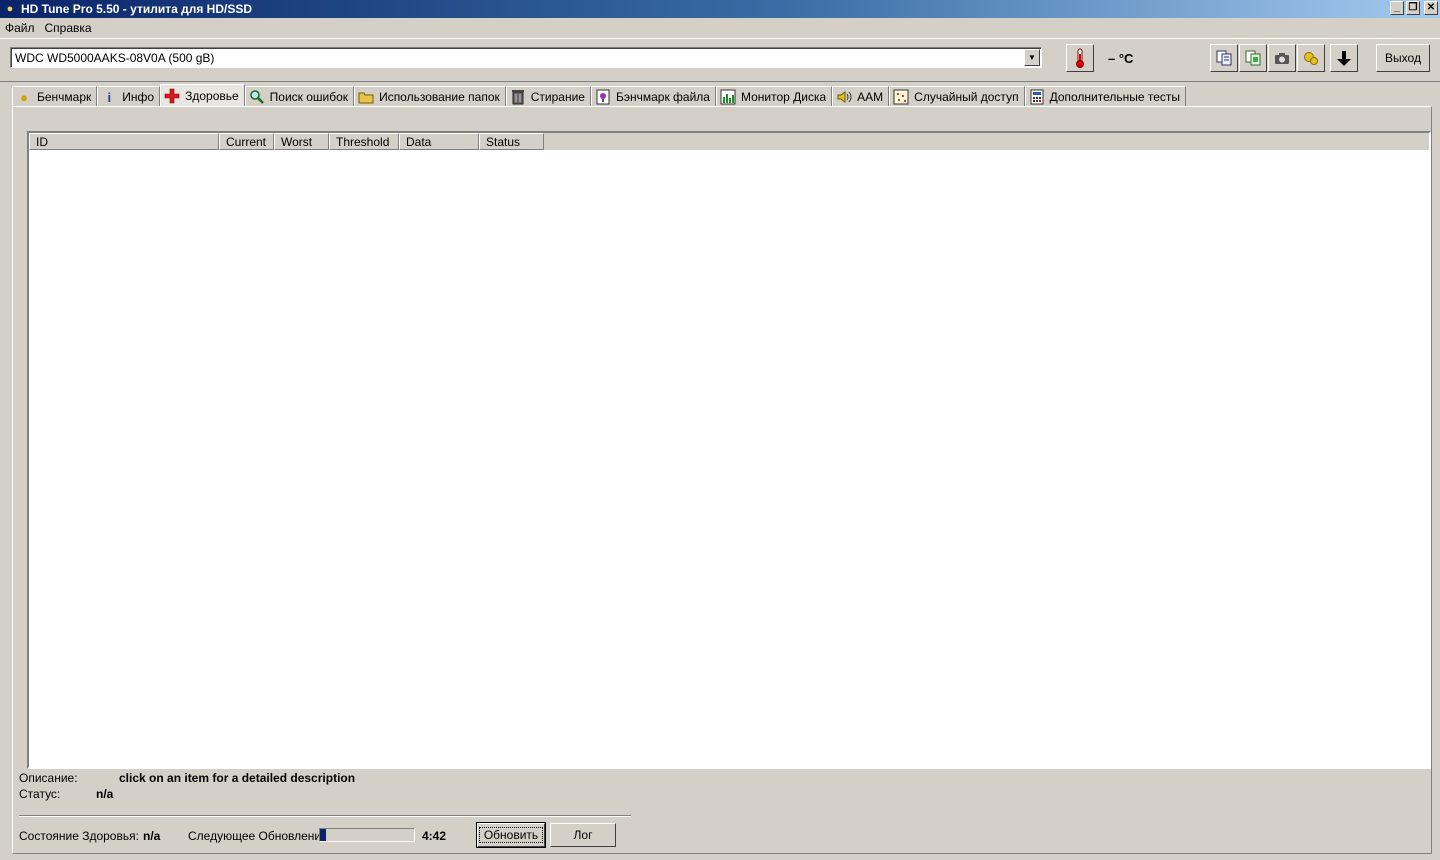 The width and height of the screenshot is (1440, 860). Describe the element at coordinates (20, 28) in the screenshot. I see `menu-file: Файл` at that location.